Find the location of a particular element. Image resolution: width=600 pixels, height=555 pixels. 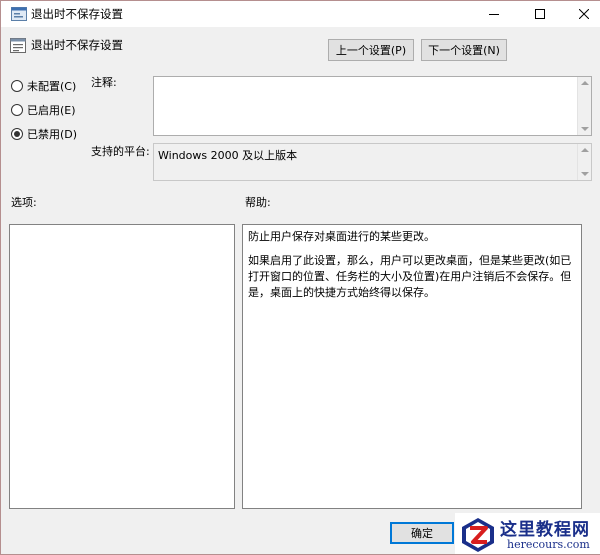

help-text-paragraph: 防止用户保存对桌面进行的某些更改。 is located at coordinates (341, 236).